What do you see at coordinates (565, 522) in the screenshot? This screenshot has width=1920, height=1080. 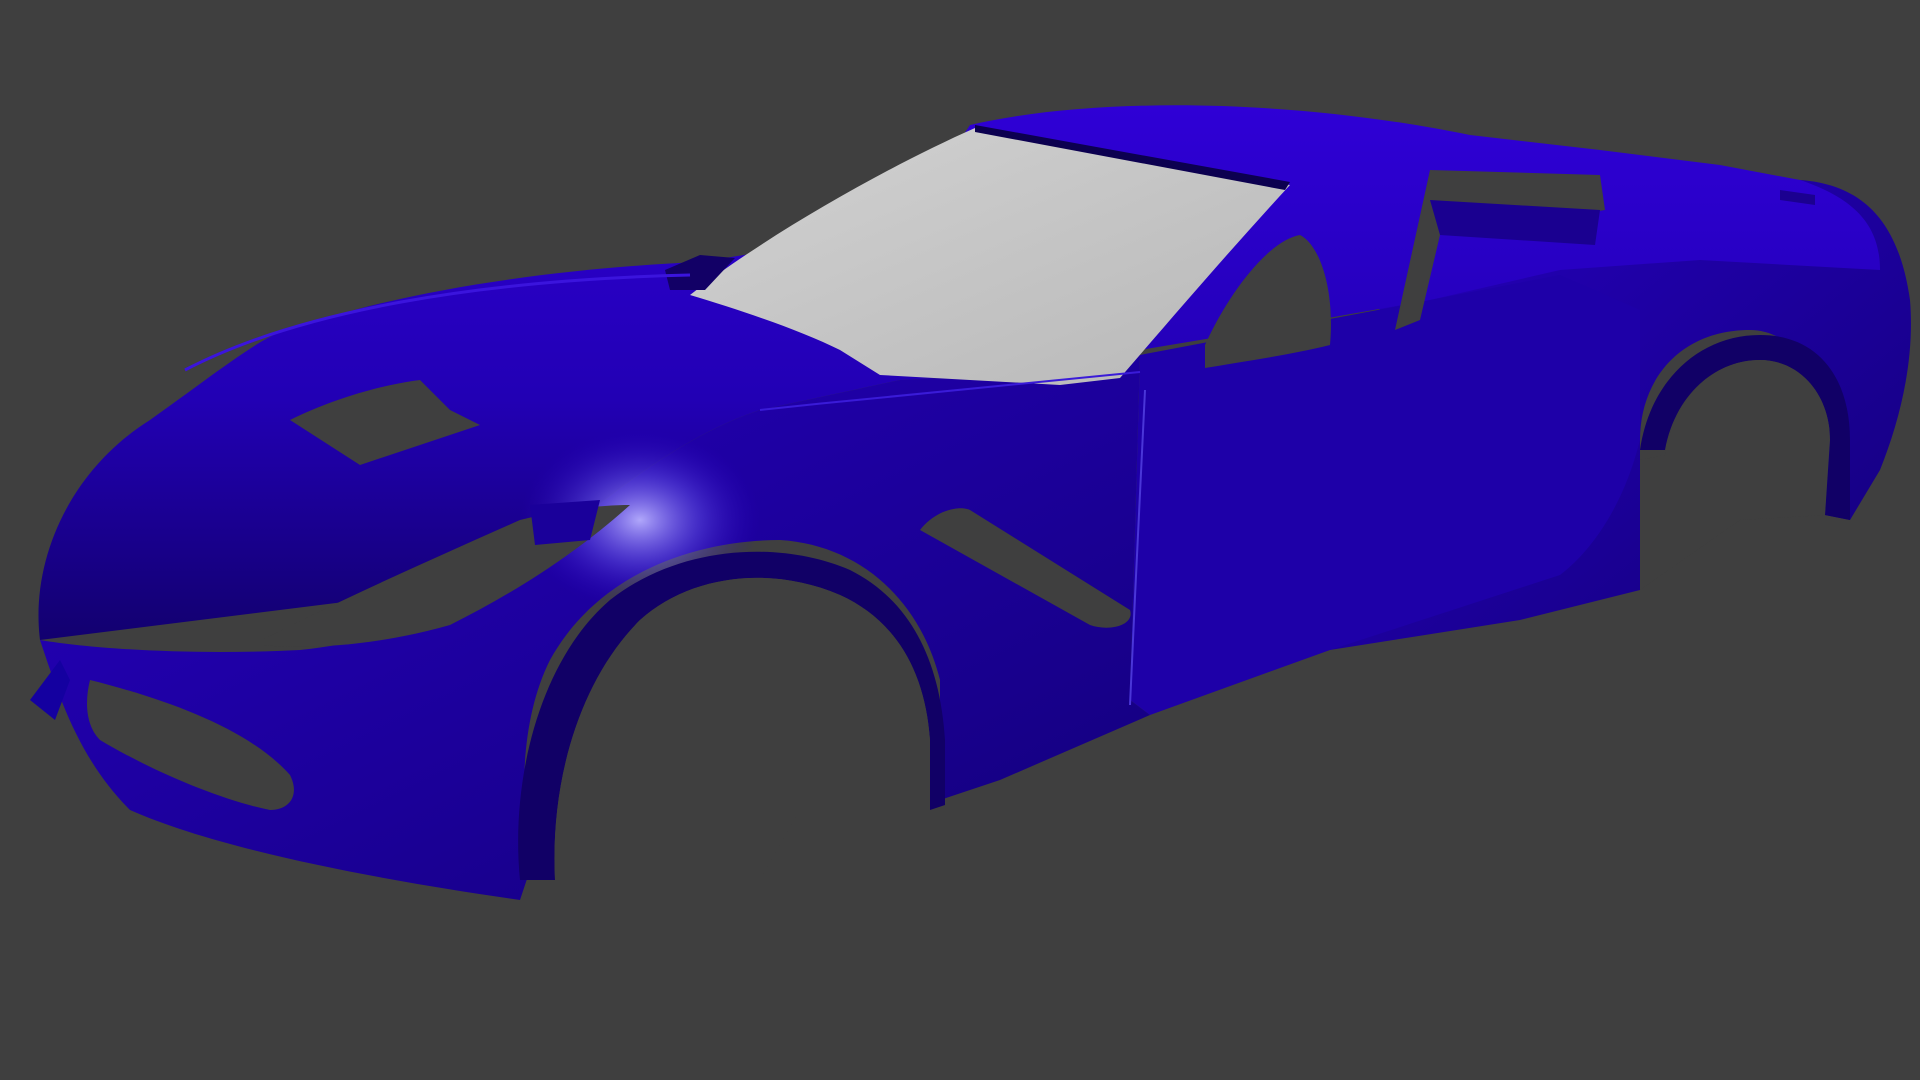 I see `headlight-inner` at bounding box center [565, 522].